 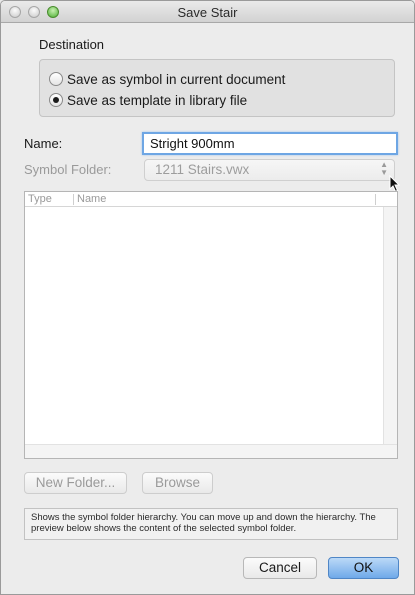 What do you see at coordinates (390, 326) in the screenshot?
I see `vertical-scrollbar` at bounding box center [390, 326].